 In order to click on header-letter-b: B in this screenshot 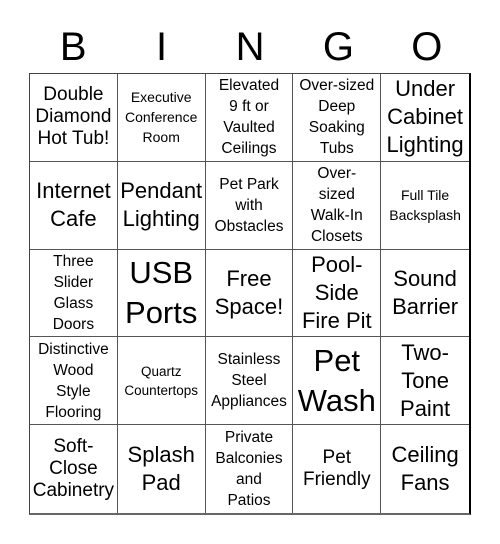, I will do `click(73, 47)`.